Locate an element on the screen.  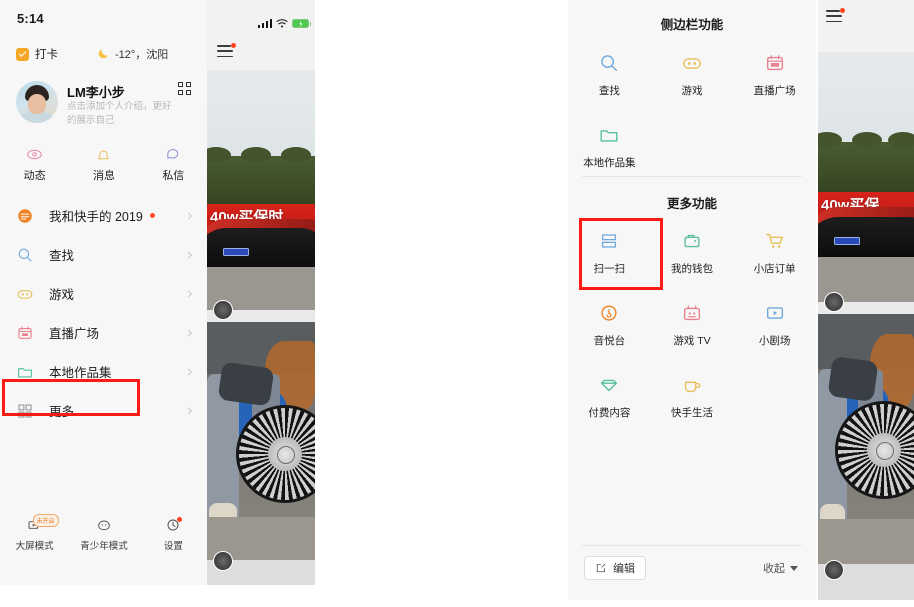
live-square-icon is located at coordinates (25, 333).